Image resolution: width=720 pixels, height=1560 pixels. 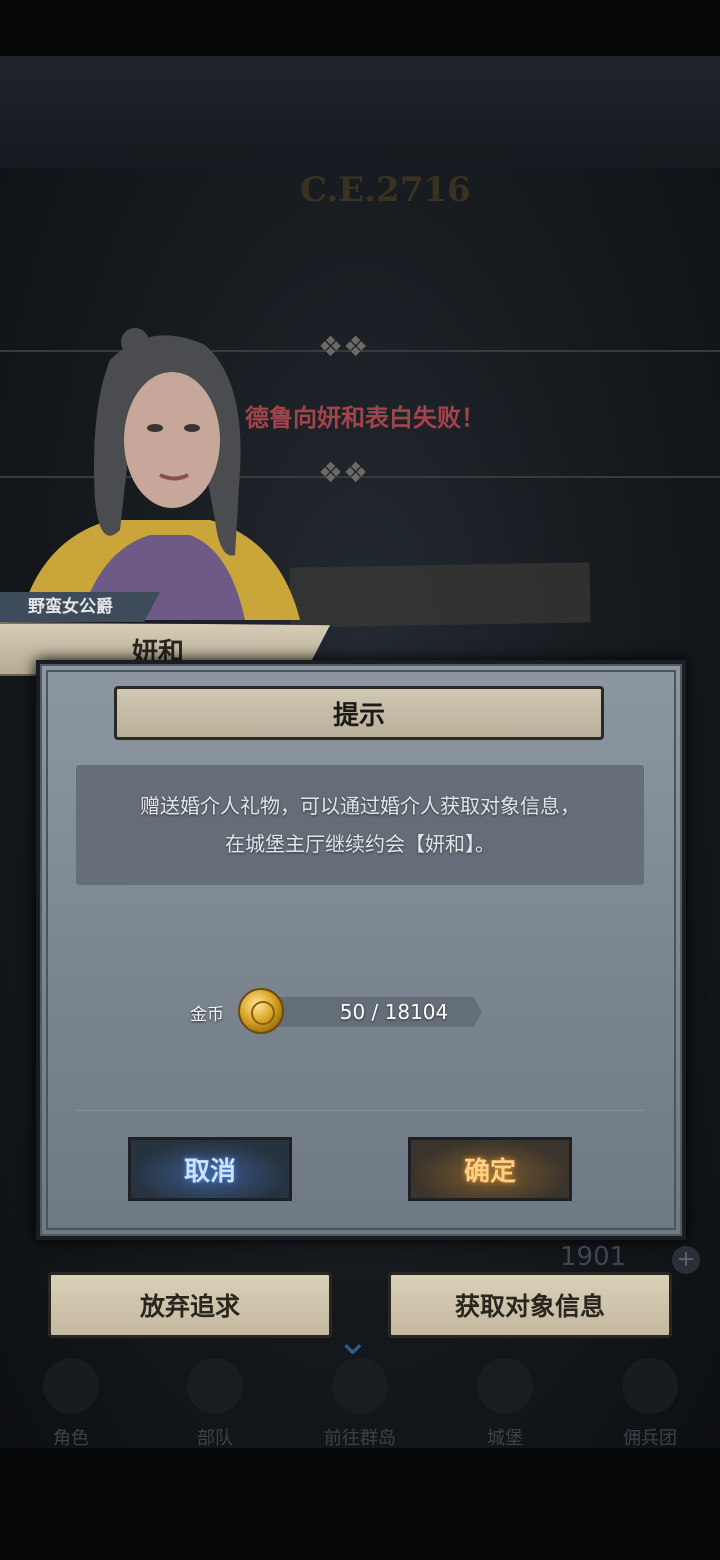 I want to click on cost-amount-pill: 50 / 18104, so click(x=379, y=1012).